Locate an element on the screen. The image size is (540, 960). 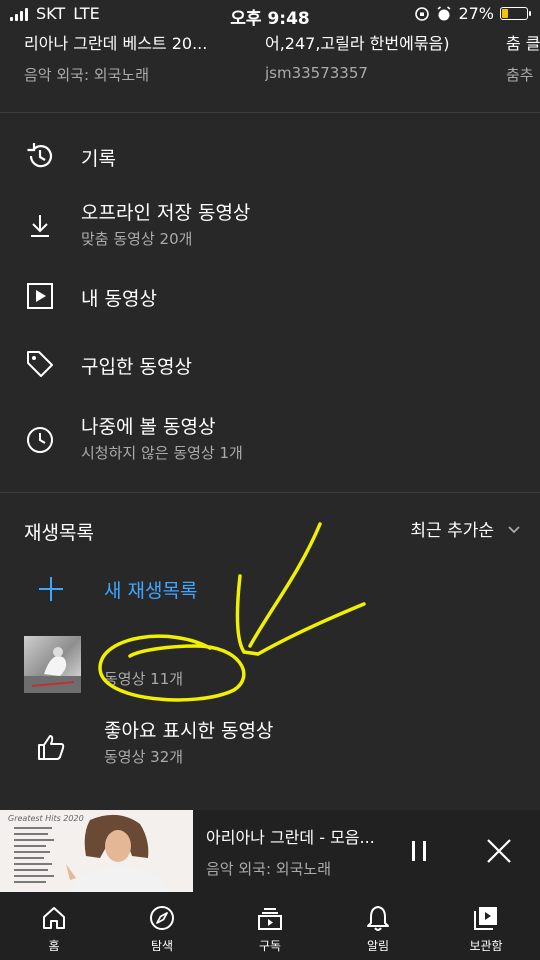
chevron-down-icon is located at coordinates (514, 529).